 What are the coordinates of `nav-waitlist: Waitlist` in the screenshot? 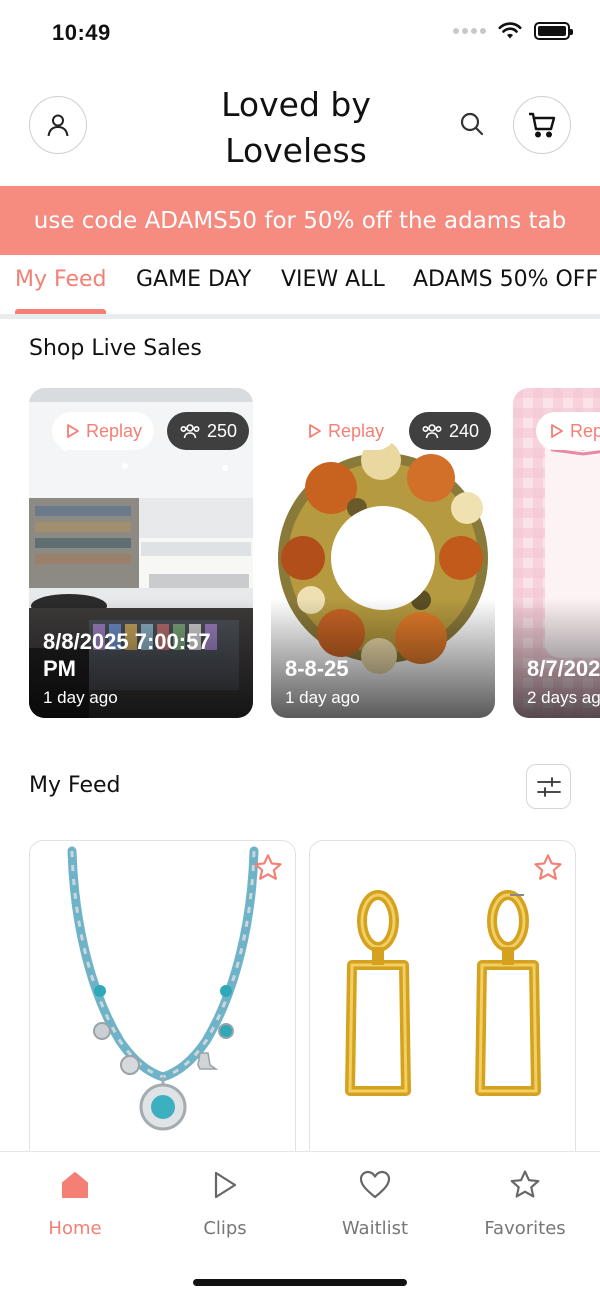 It's located at (375, 1202).